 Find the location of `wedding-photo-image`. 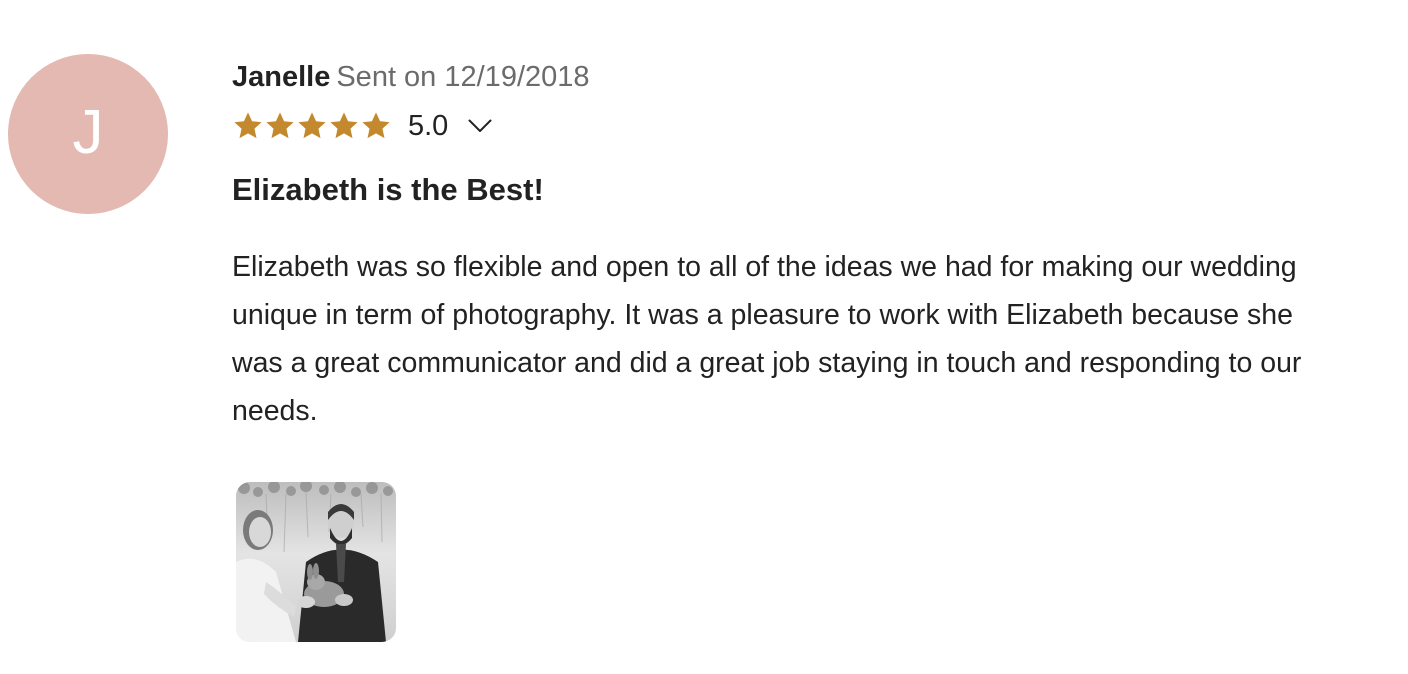

wedding-photo-image is located at coordinates (316, 562).